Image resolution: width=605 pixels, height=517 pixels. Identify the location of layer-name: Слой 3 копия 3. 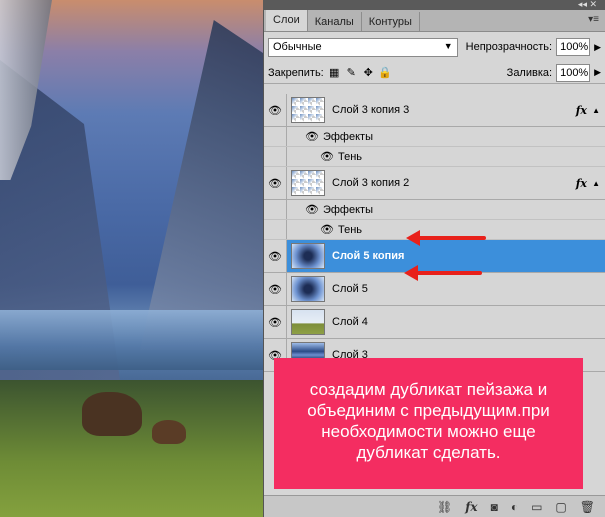
(371, 110).